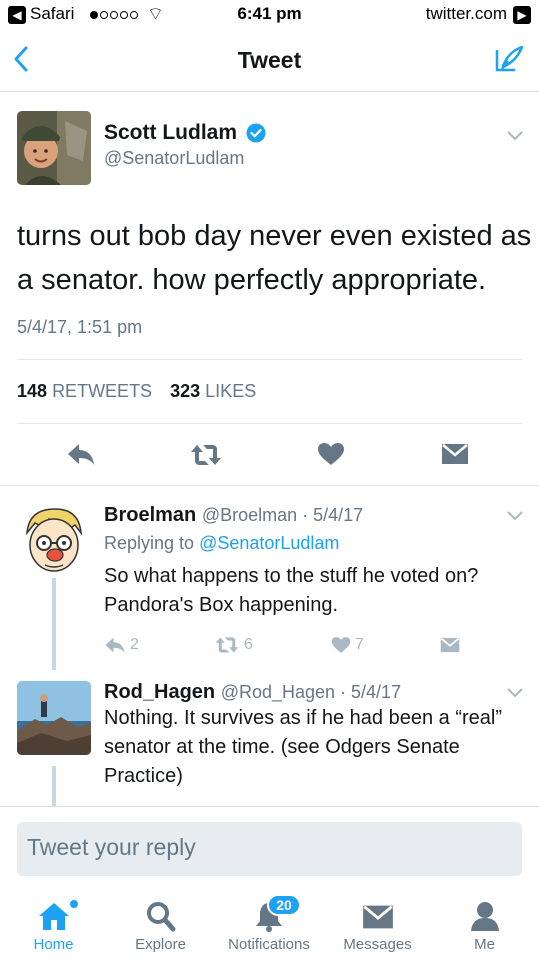 The width and height of the screenshot is (539, 960). What do you see at coordinates (522, 15) in the screenshot?
I see `forward-arrow-icon: ▶` at bounding box center [522, 15].